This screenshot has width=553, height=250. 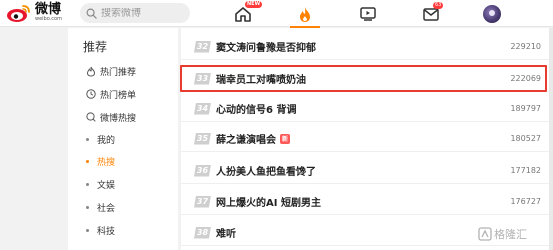 What do you see at coordinates (485, 234) in the screenshot?
I see `gelonghui-logo-icon` at bounding box center [485, 234].